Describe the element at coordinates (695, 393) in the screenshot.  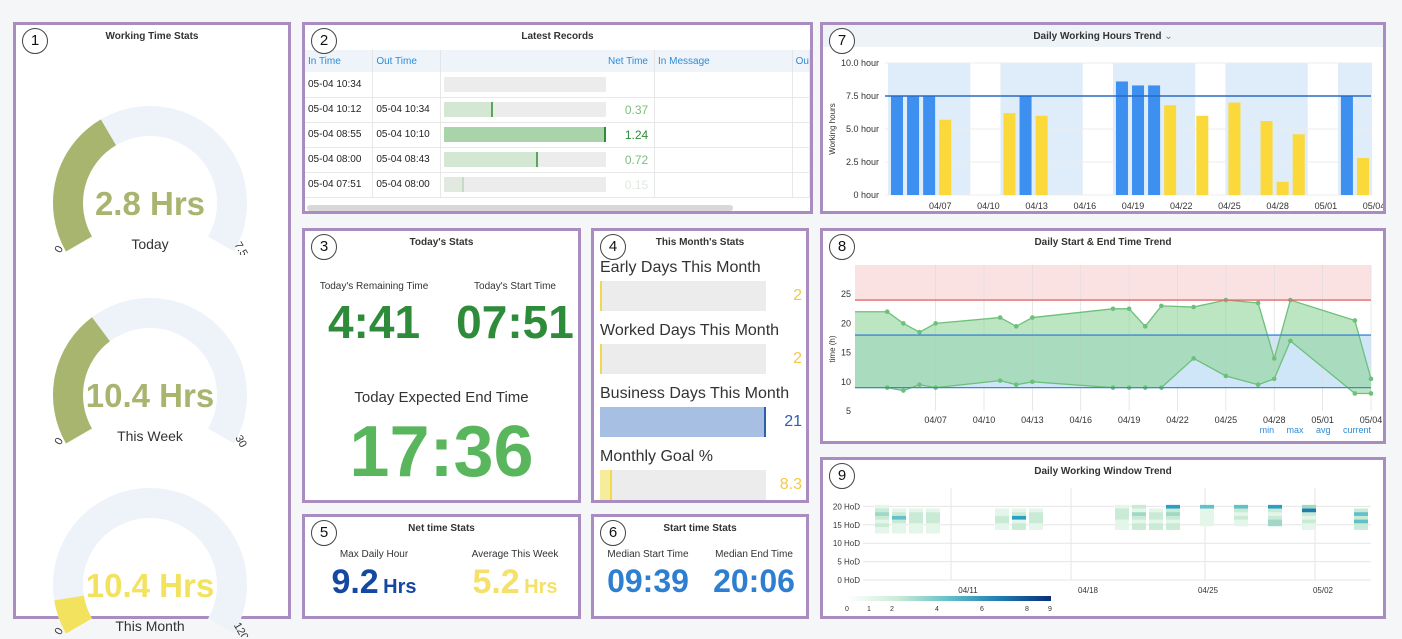
I see `month-stat-label: Business Days This Month` at that location.